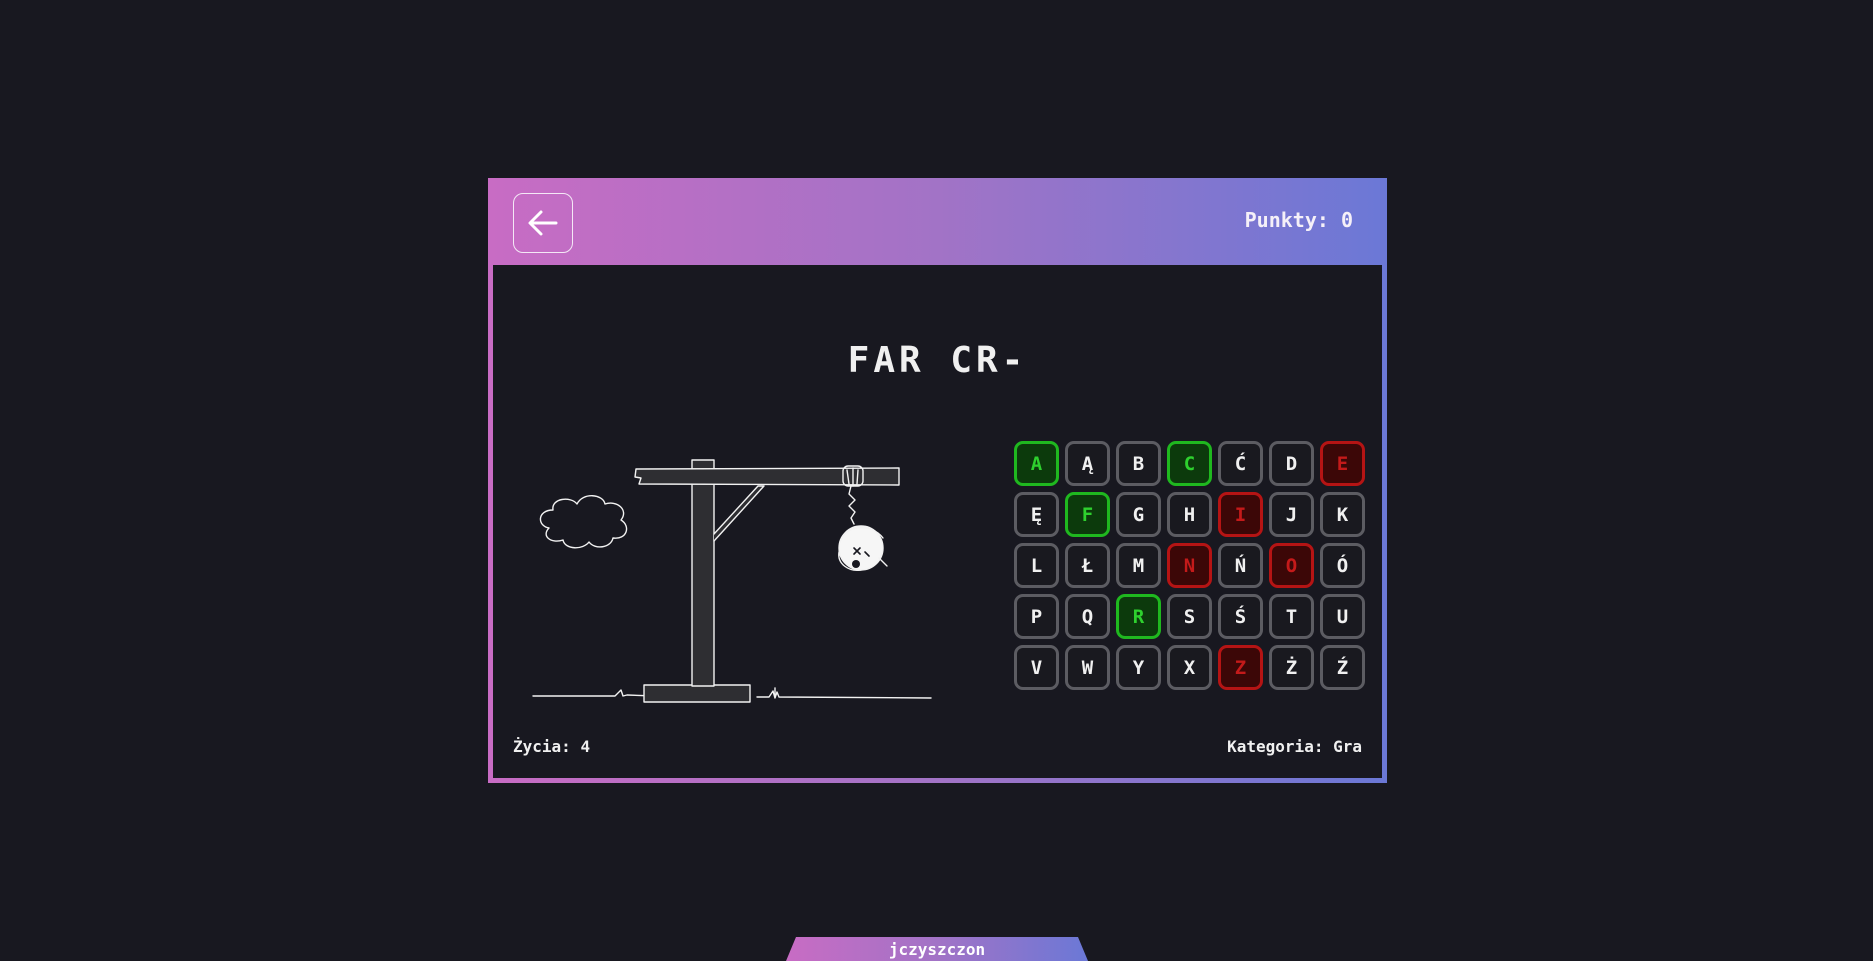 This screenshot has height=961, width=1873. I want to click on score-value: 0, so click(1346, 220).